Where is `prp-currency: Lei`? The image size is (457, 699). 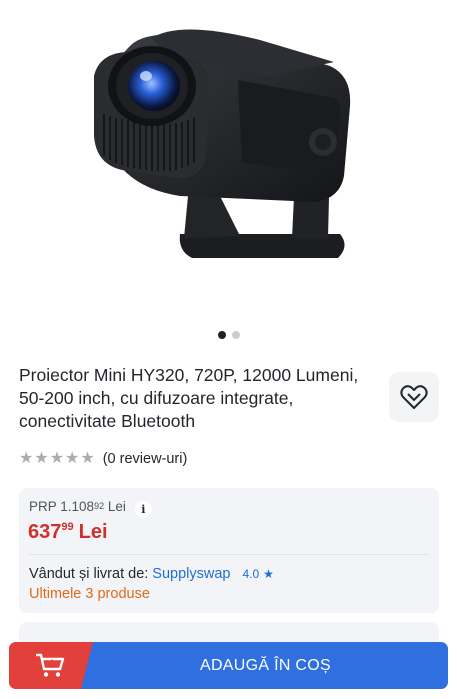 prp-currency: Lei is located at coordinates (116, 506).